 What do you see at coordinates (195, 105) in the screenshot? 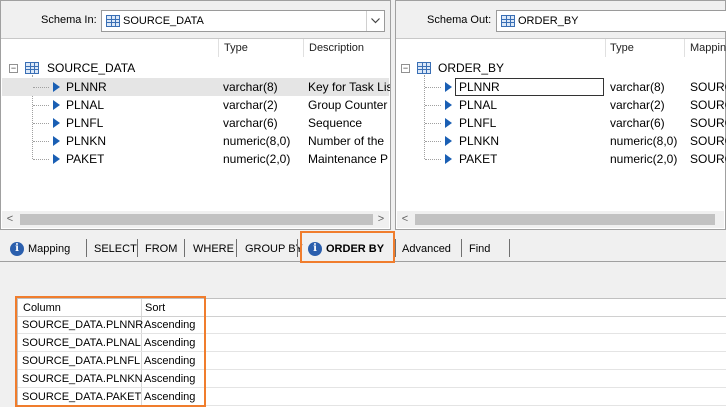
I see `schema-in-field-row: PLNAL varchar(2) Group Counter` at bounding box center [195, 105].